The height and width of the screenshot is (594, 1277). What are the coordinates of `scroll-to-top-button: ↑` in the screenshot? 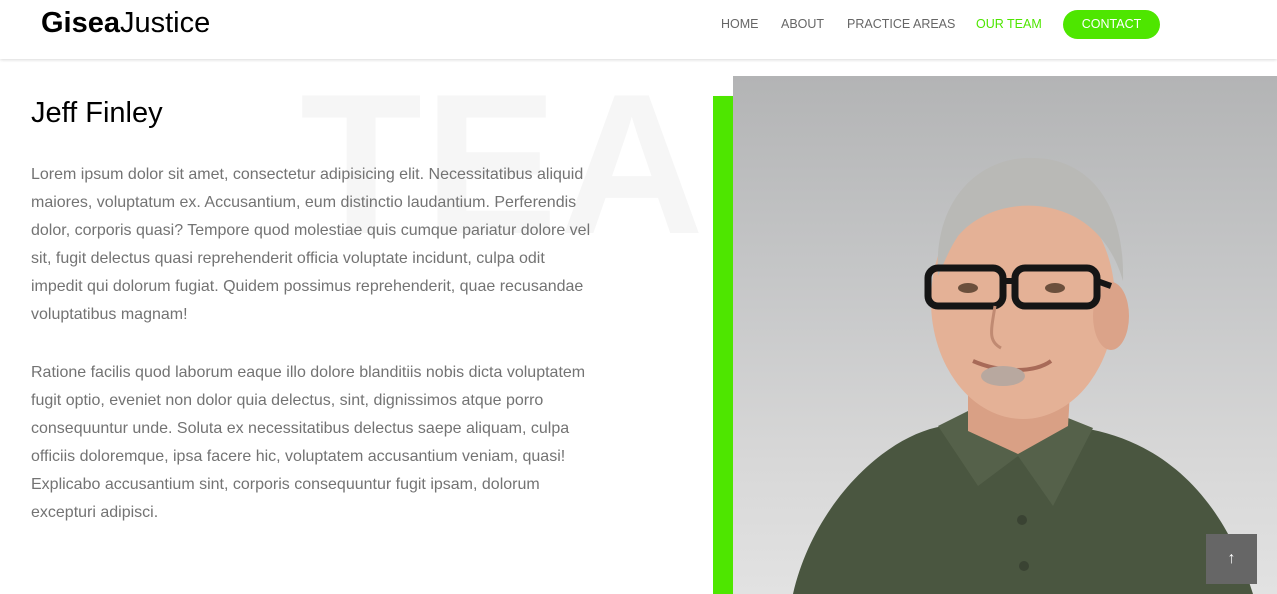 It's located at (1231, 559).